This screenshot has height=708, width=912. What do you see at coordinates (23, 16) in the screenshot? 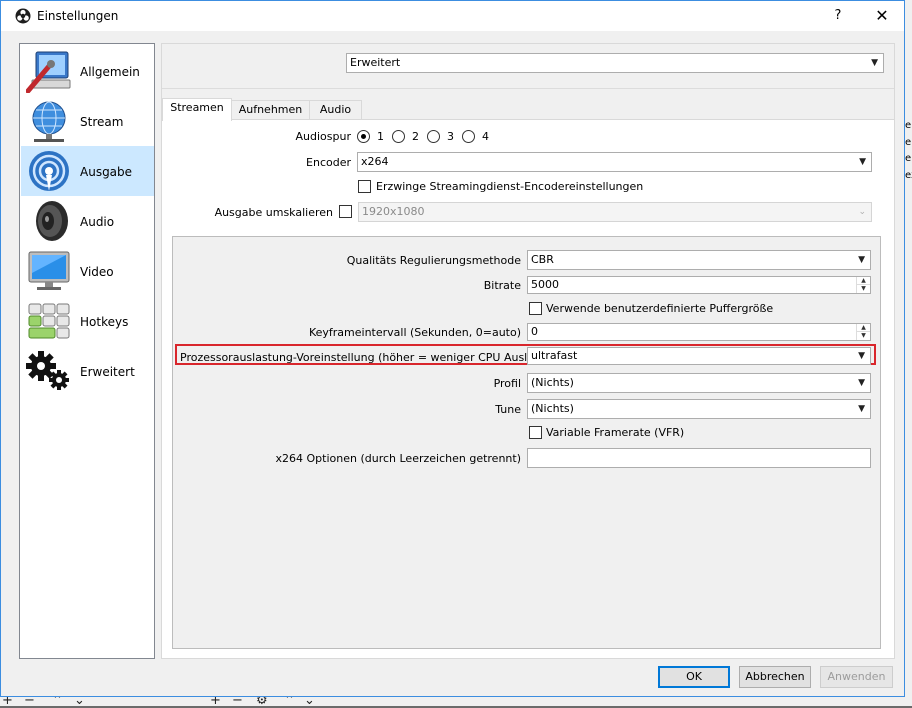
I see `obs-app-icon` at bounding box center [23, 16].